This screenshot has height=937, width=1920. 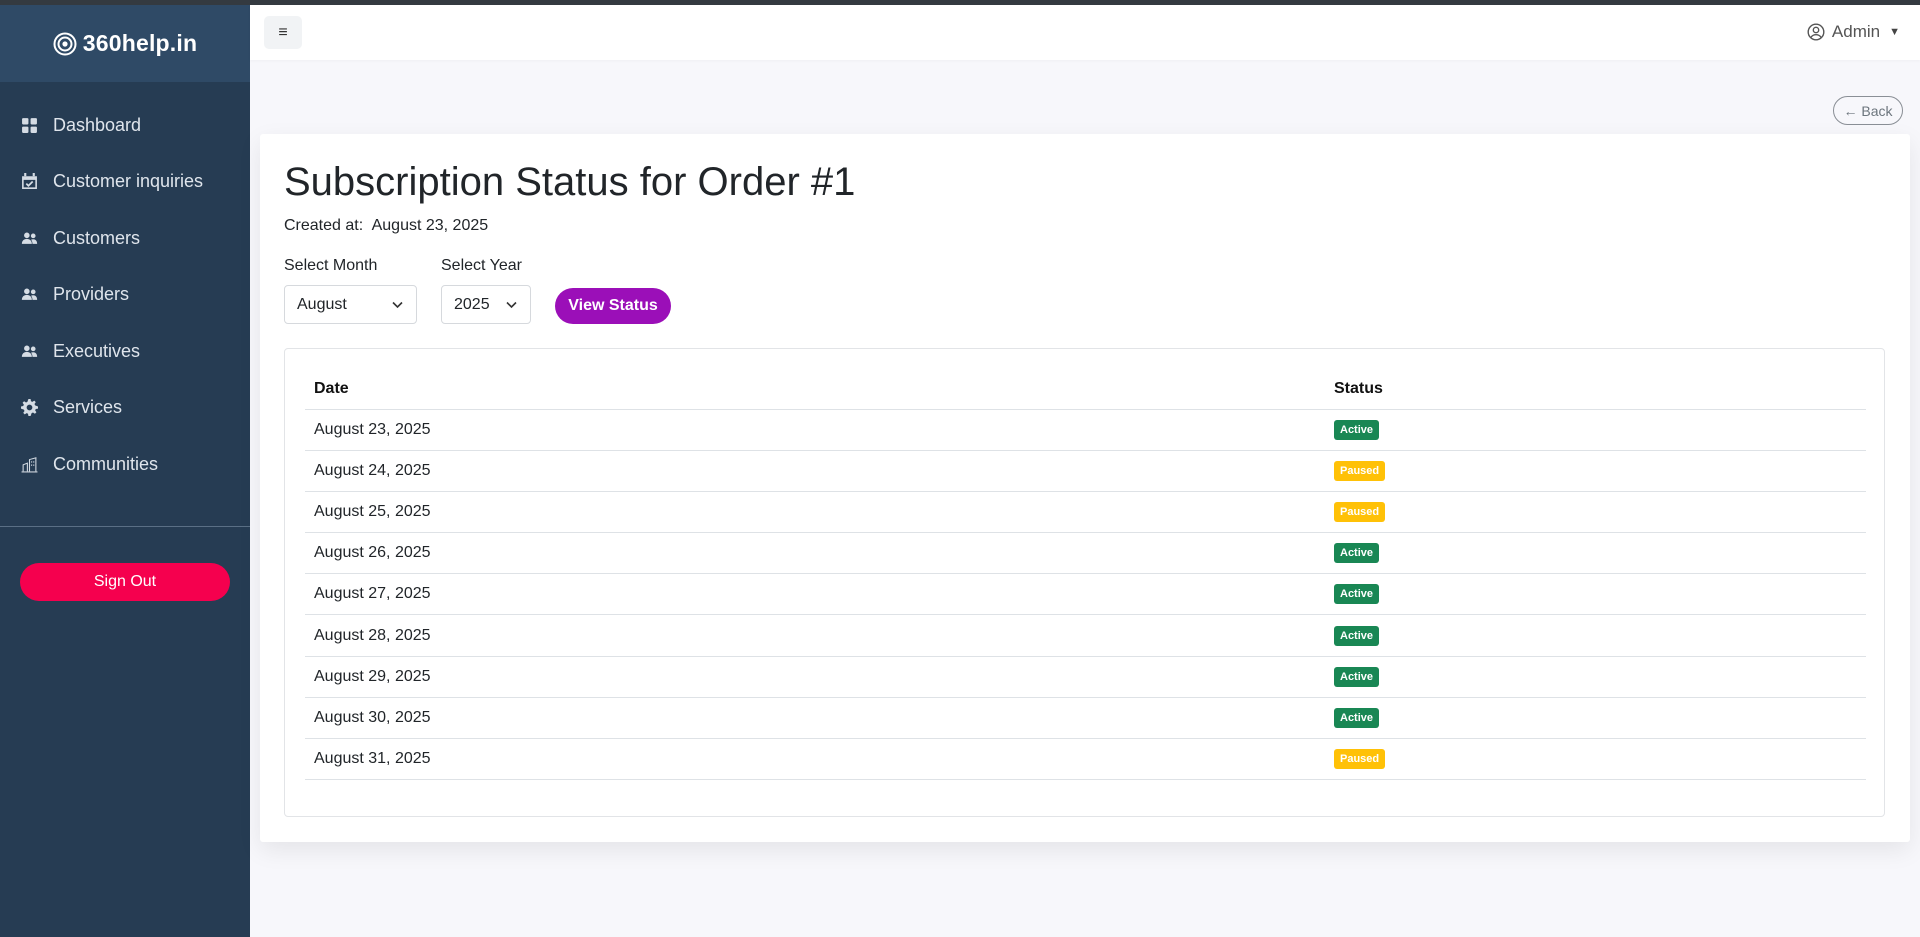 I want to click on buildings-icon, so click(x=29, y=464).